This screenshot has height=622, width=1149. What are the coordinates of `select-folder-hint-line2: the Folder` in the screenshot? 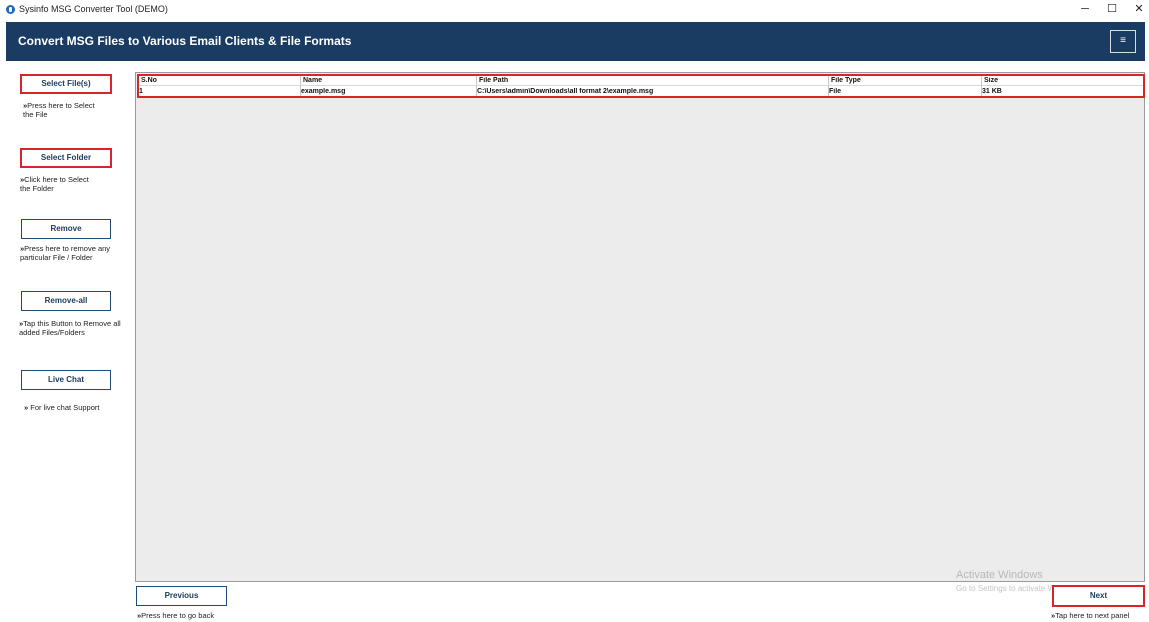 It's located at (37, 188).